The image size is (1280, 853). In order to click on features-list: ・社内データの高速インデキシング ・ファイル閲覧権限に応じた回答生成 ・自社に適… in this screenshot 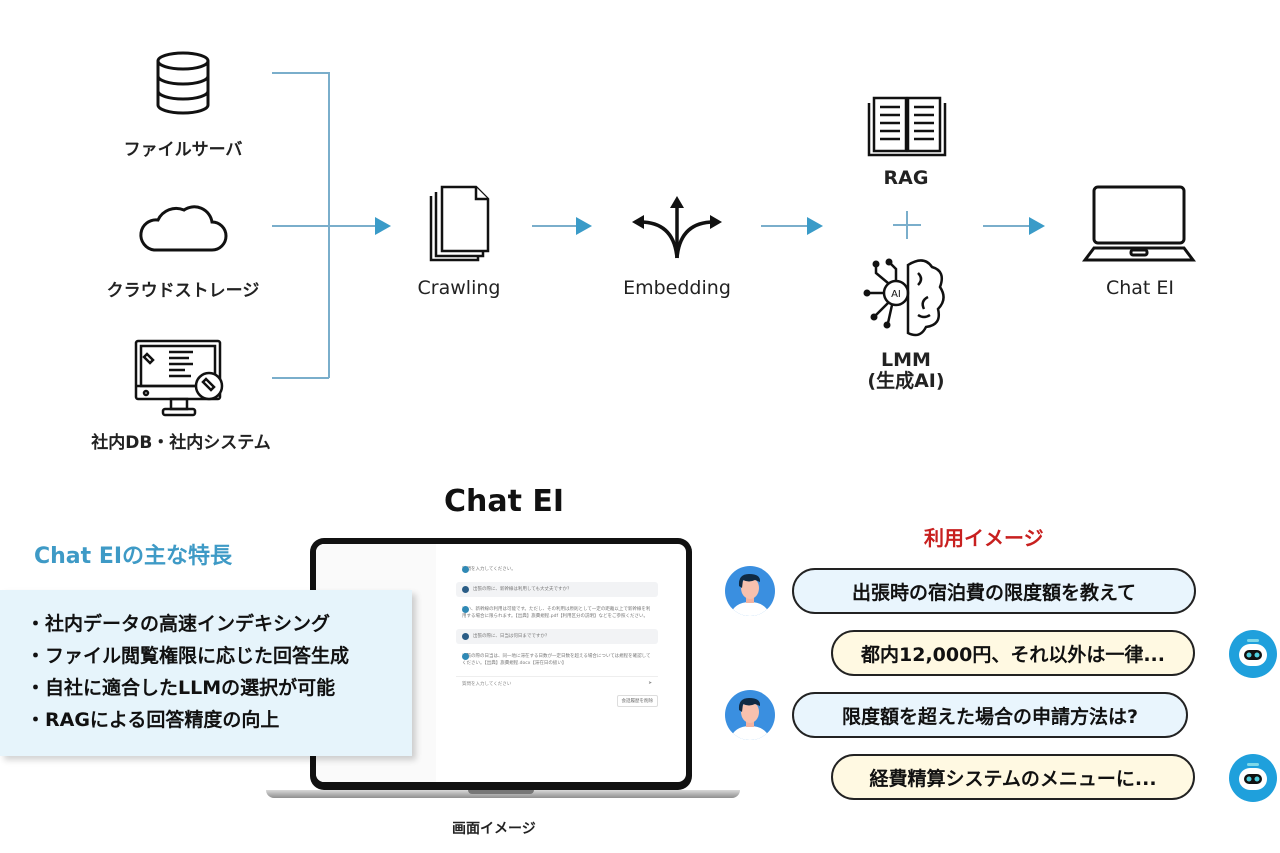, I will do `click(206, 673)`.